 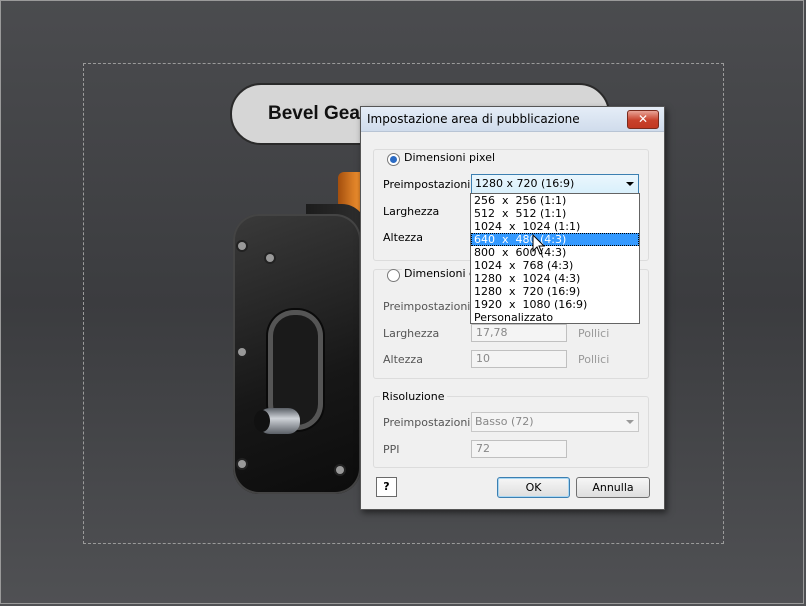 What do you see at coordinates (386, 487) in the screenshot?
I see `help-icon: ?` at bounding box center [386, 487].